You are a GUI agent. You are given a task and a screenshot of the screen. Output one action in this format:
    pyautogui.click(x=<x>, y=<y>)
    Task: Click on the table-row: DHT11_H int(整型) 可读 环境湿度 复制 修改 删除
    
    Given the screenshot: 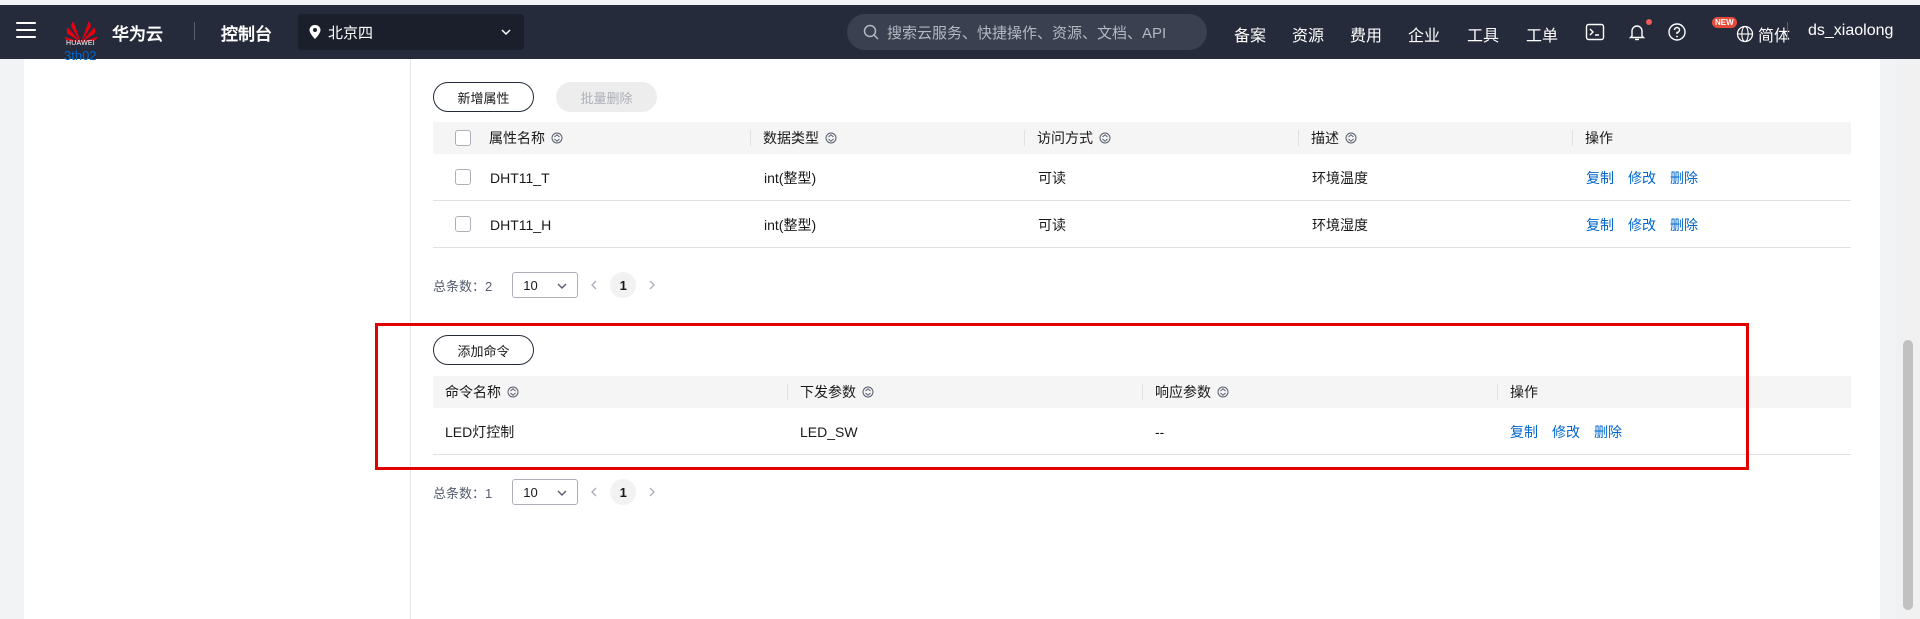 What is the action you would take?
    pyautogui.click(x=1142, y=224)
    